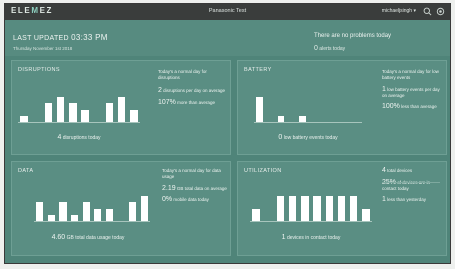 The height and width of the screenshot is (269, 455). I want to click on foot-text: low battery events today, so click(310, 138).